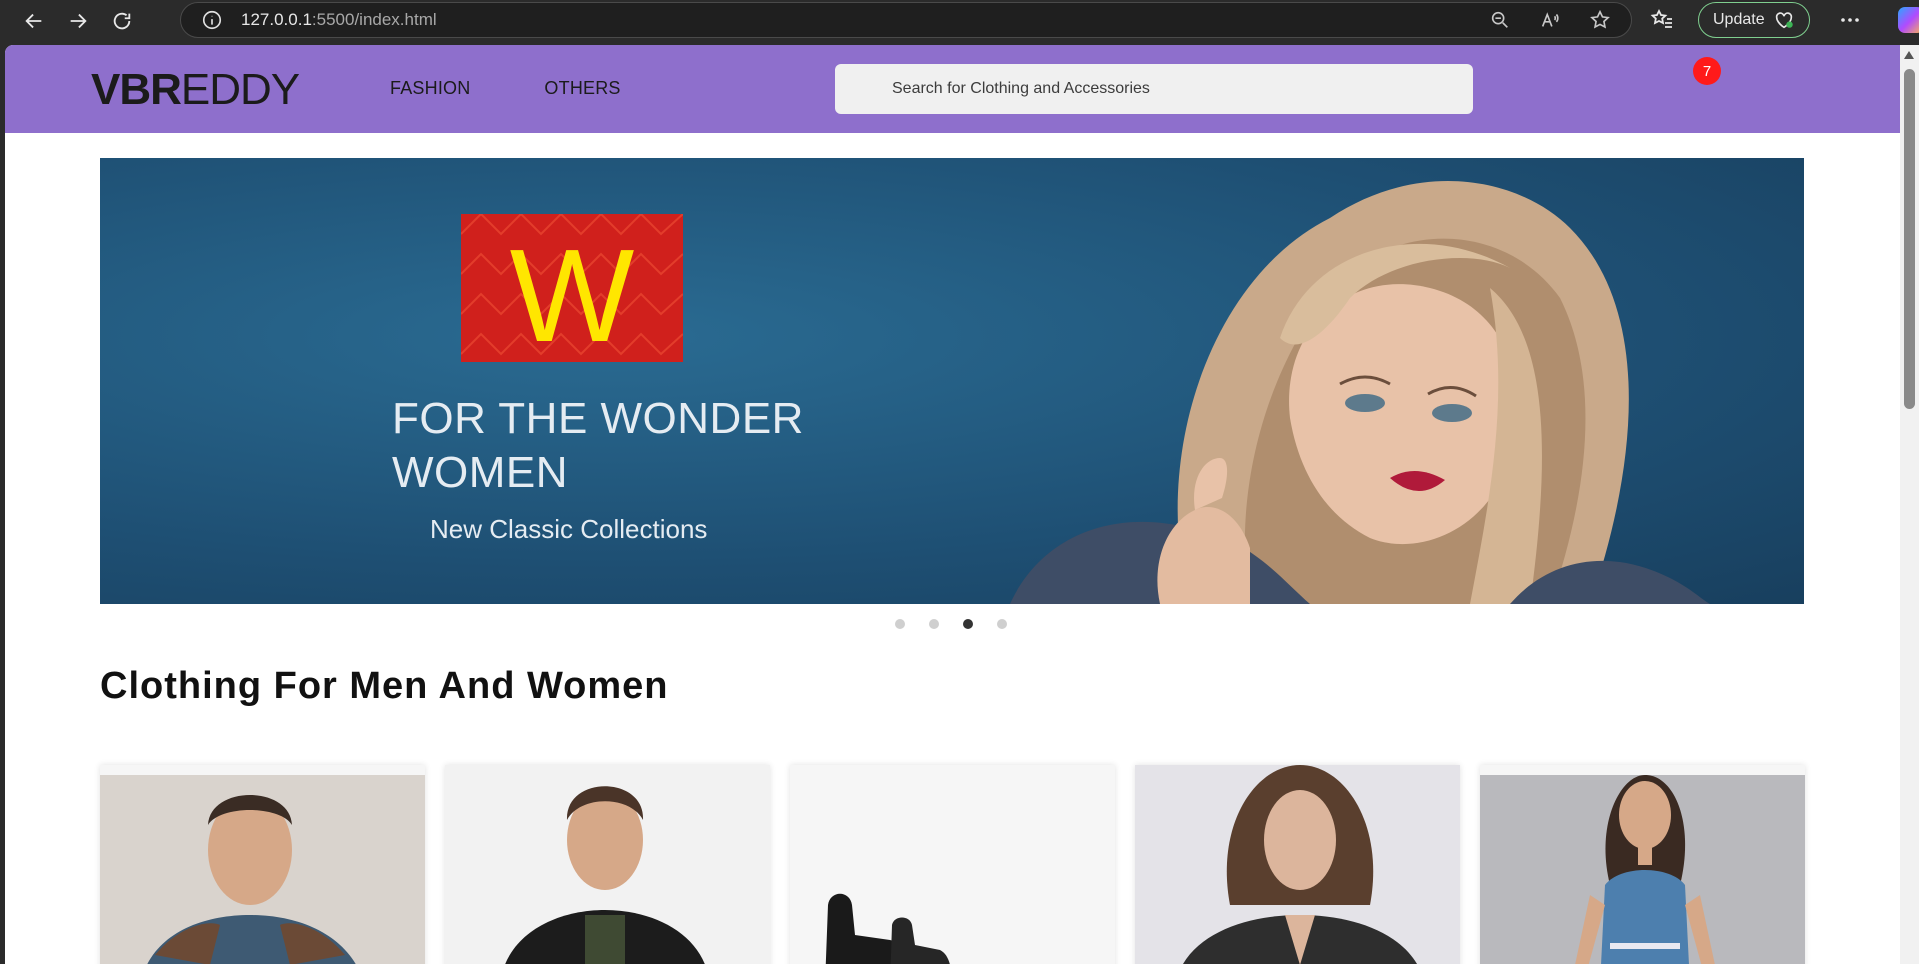  I want to click on favorite-star-icon, so click(1600, 20).